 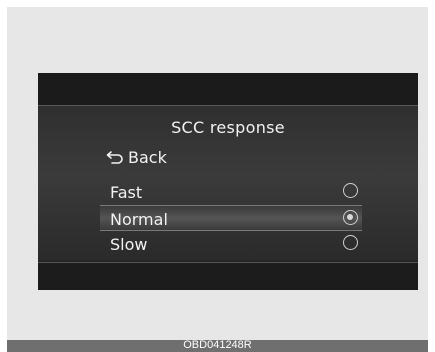 I want to click on caption-bar: OBD041248R, so click(x=217, y=345).